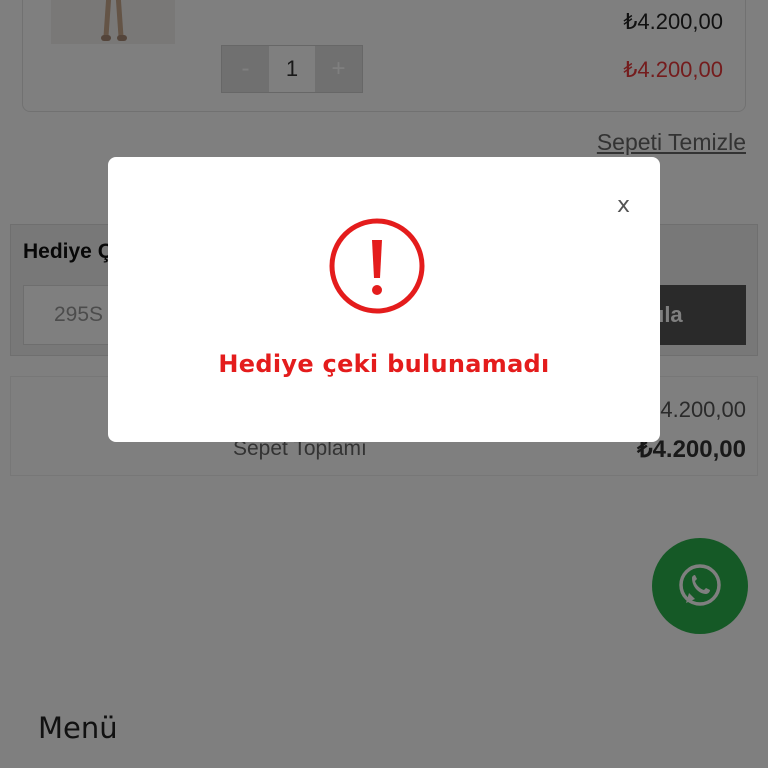 The height and width of the screenshot is (768, 768). I want to click on modal-close-button: x, so click(623, 205).